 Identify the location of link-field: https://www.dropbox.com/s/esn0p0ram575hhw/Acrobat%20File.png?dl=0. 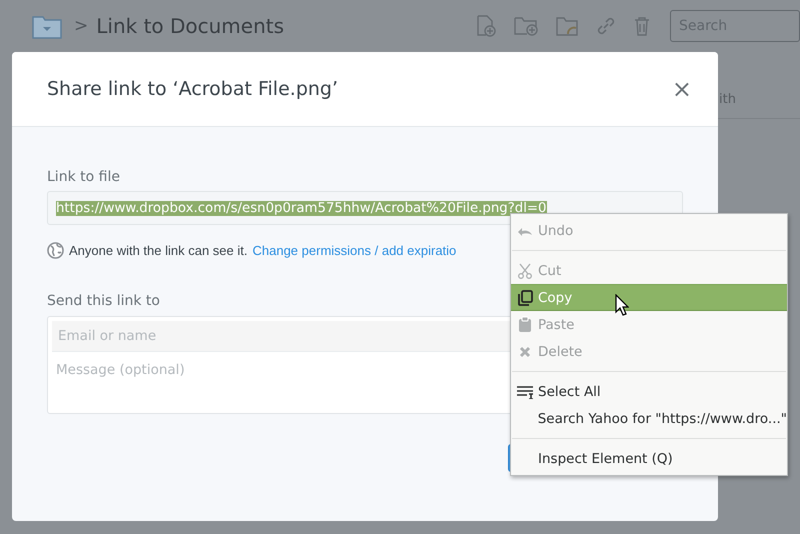
(365, 208).